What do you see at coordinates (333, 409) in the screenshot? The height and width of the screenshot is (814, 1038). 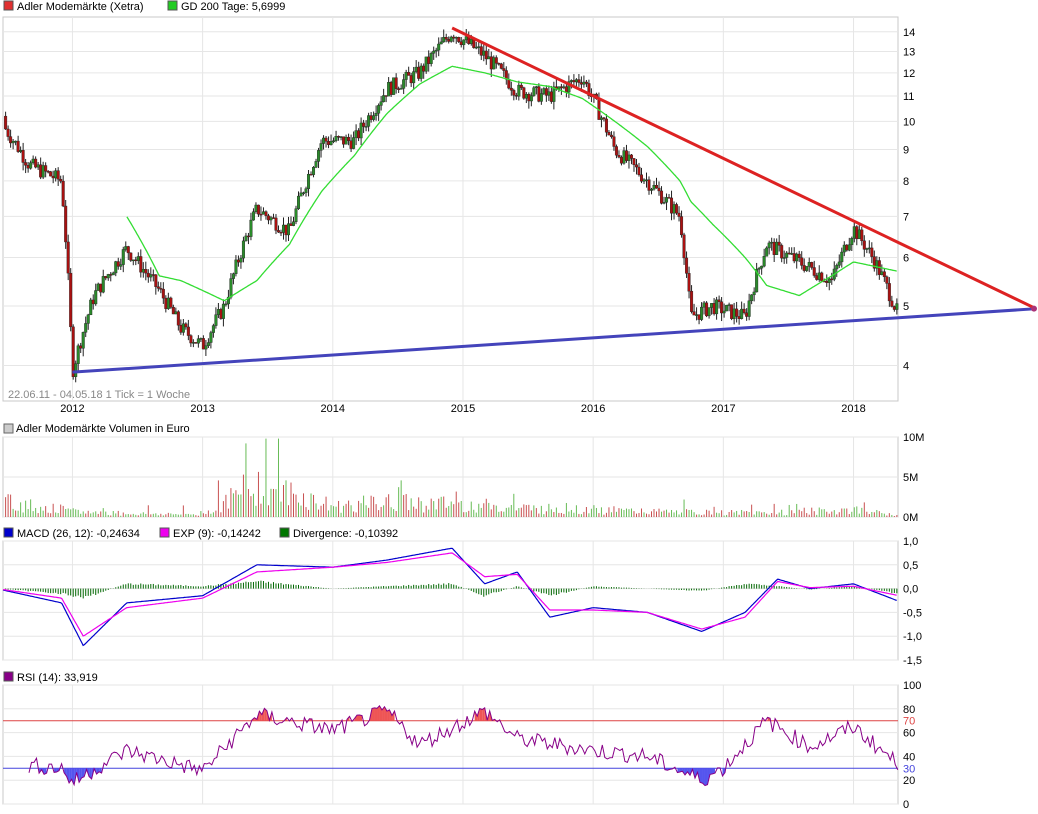 I see `price-x-tick: 2014` at bounding box center [333, 409].